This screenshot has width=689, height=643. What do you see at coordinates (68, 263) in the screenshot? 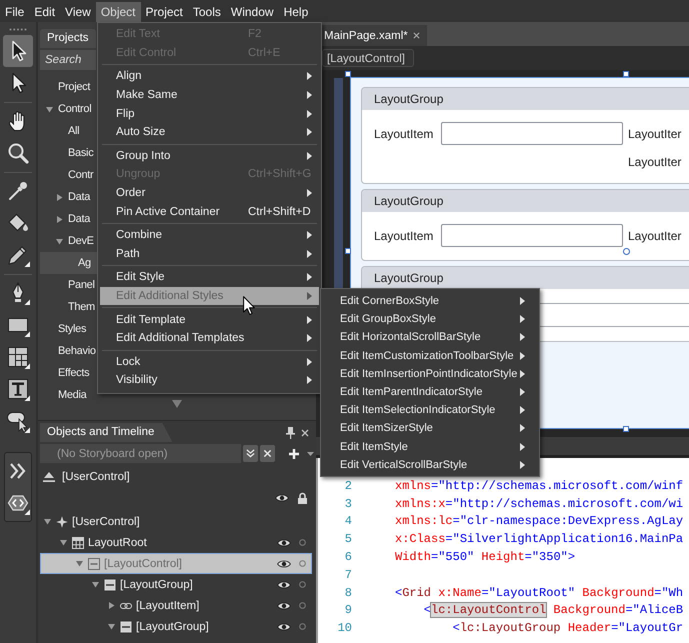
I see `tree-item: Ag` at bounding box center [68, 263].